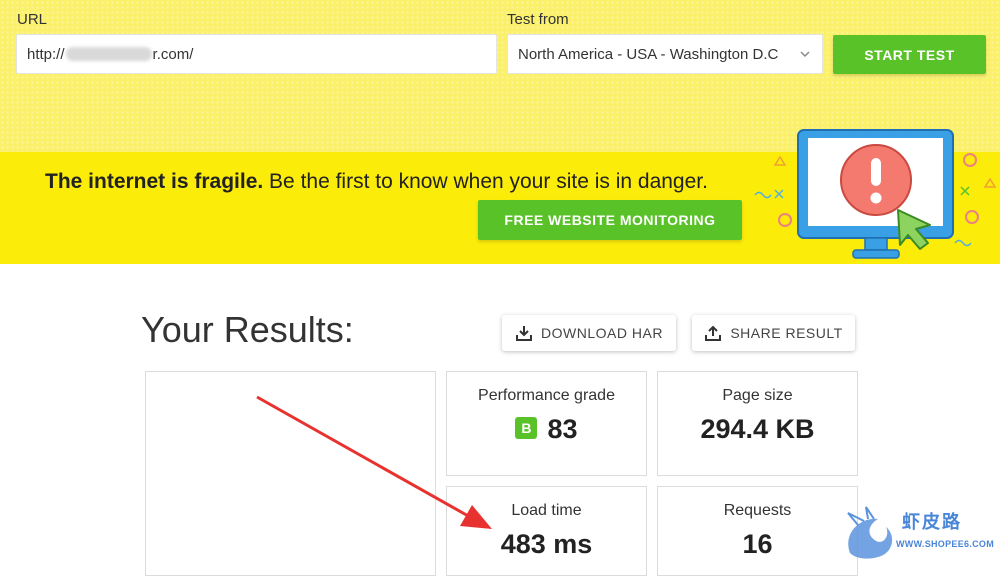  I want to click on performance-score: 83, so click(562, 429).